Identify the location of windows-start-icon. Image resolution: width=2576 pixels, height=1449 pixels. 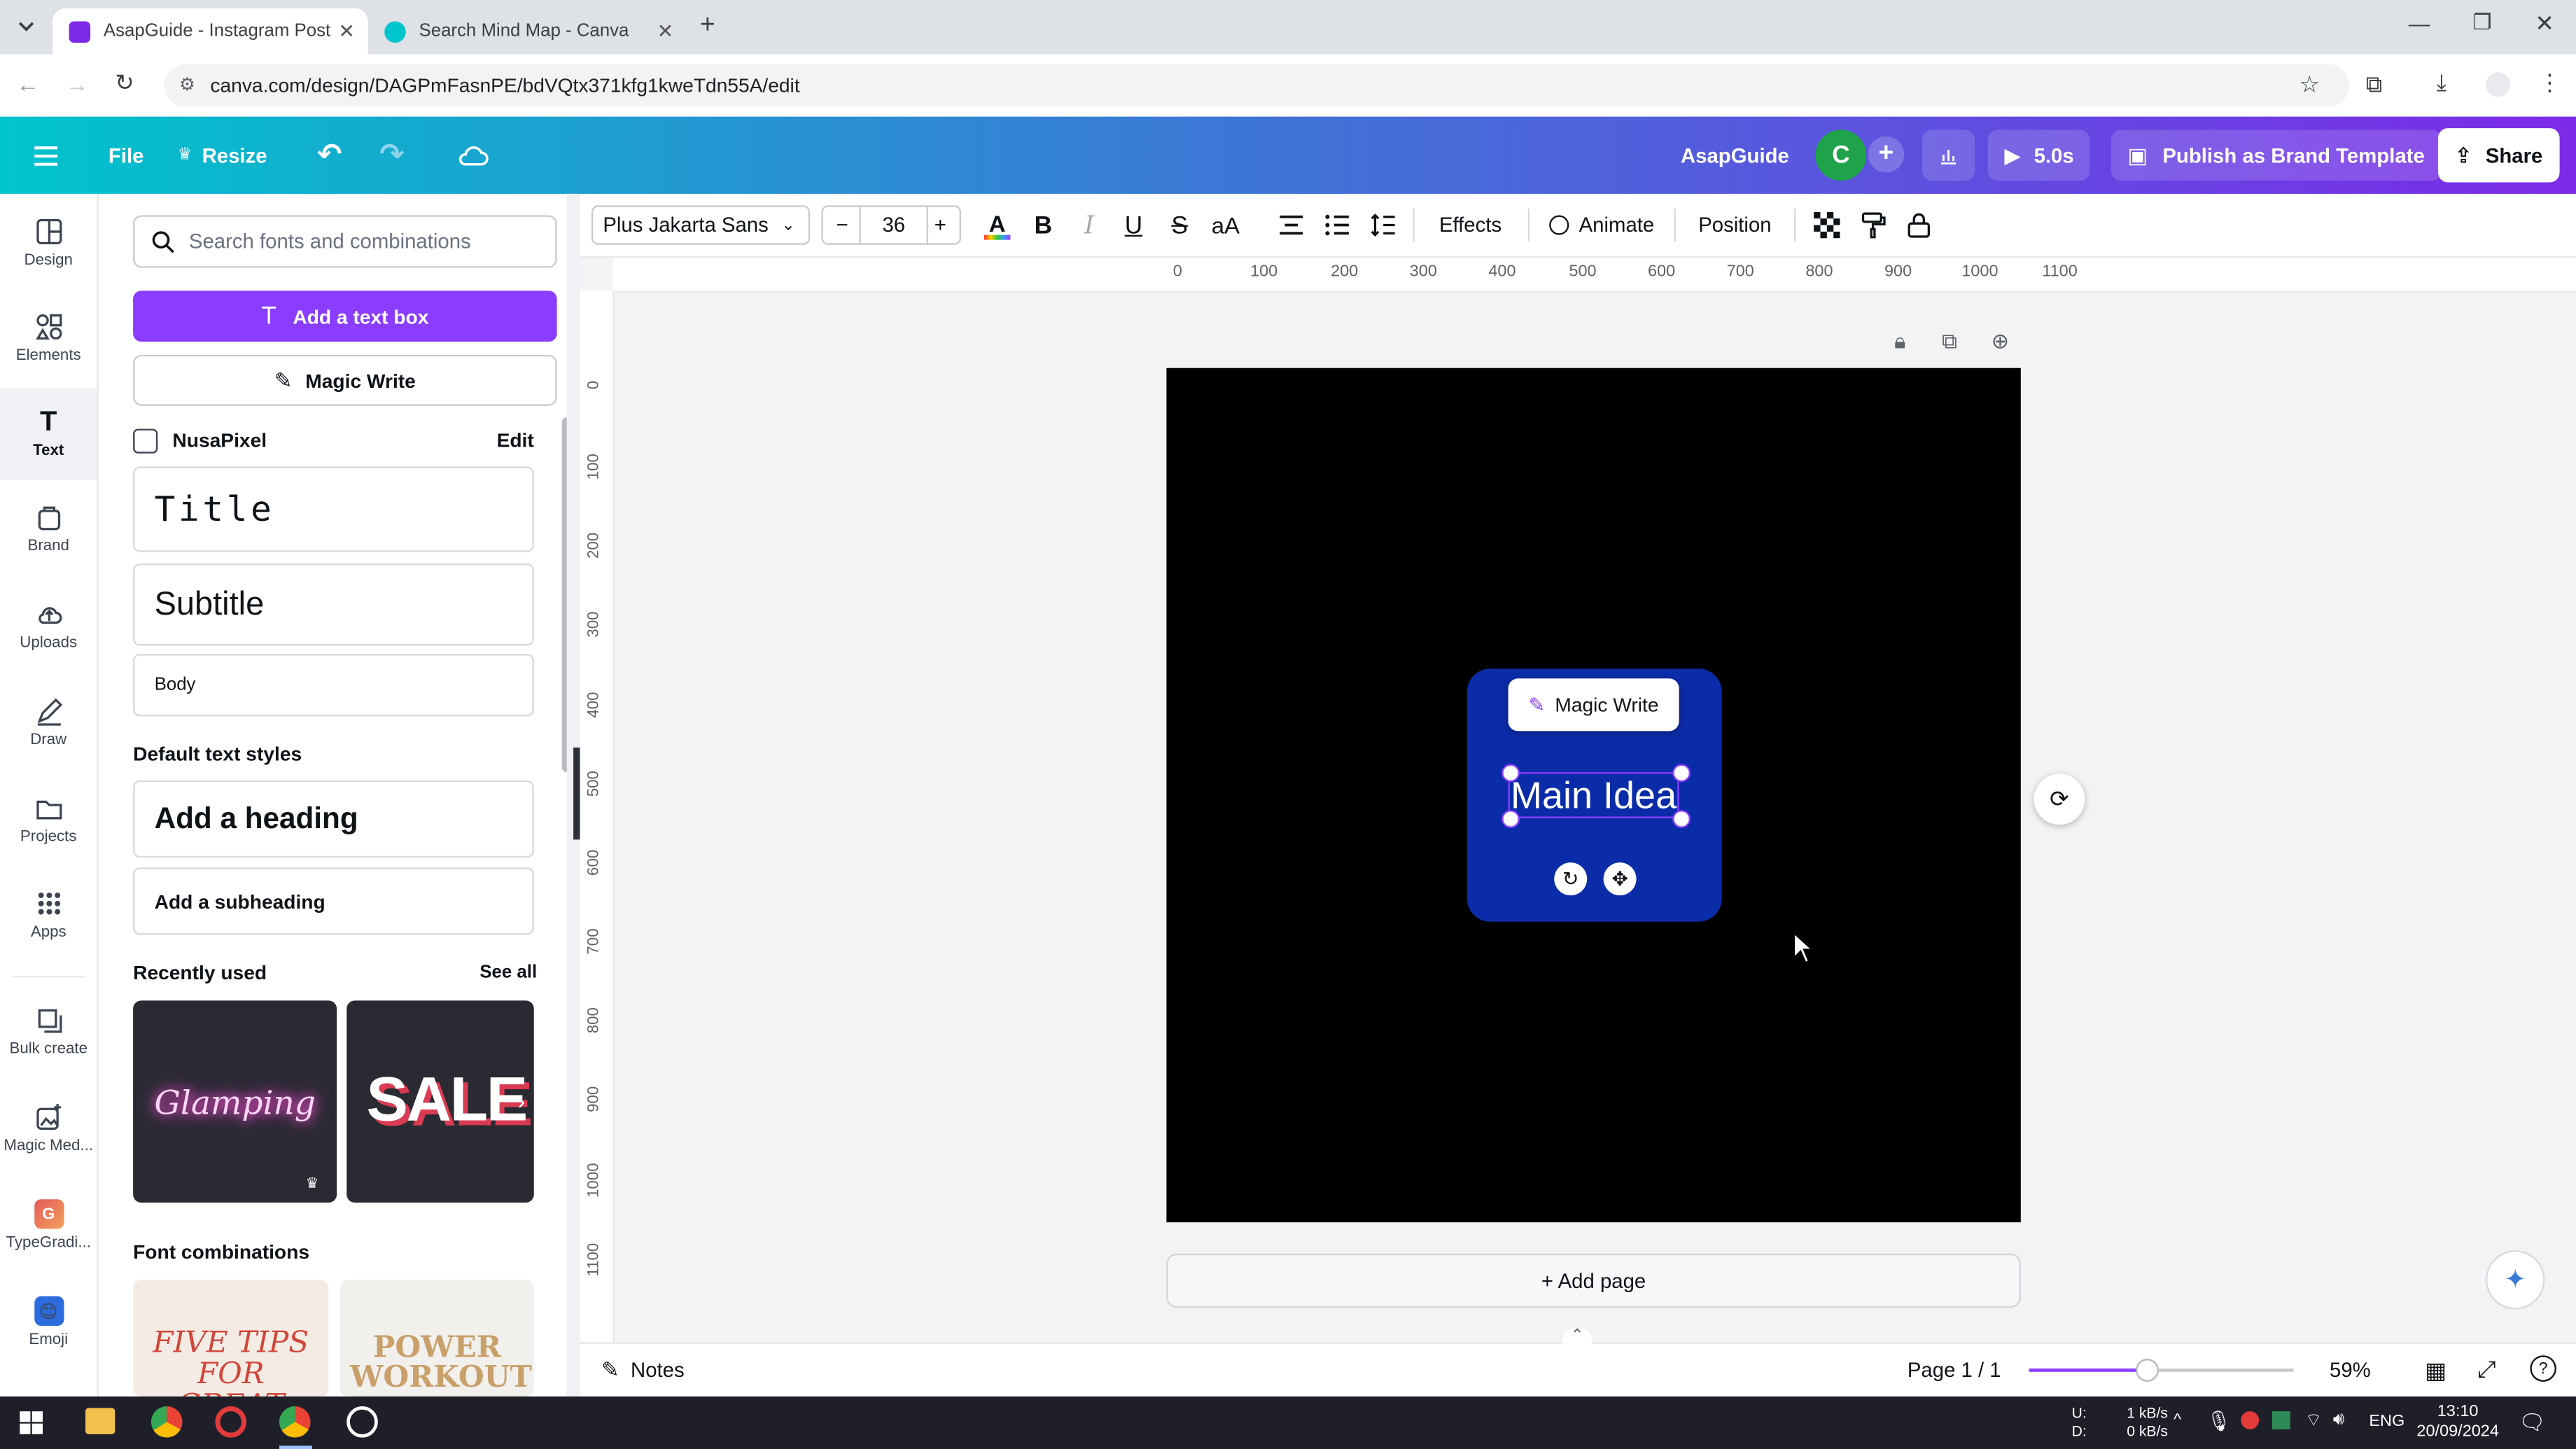
(31, 1422).